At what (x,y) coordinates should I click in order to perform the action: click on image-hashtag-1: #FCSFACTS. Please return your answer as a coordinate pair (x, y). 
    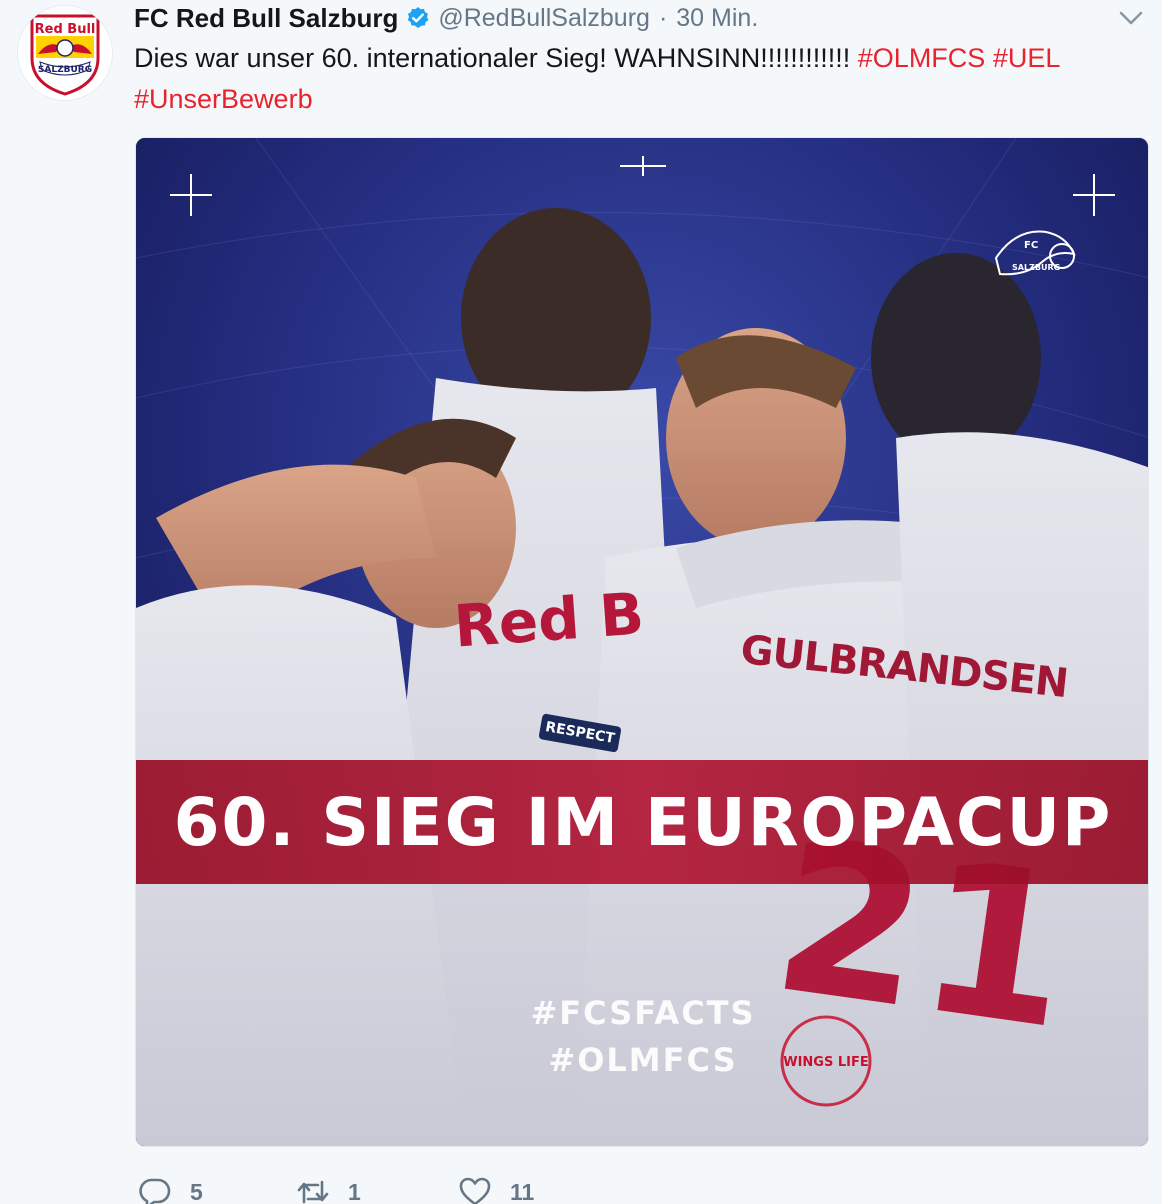
    Looking at the image, I should click on (643, 1013).